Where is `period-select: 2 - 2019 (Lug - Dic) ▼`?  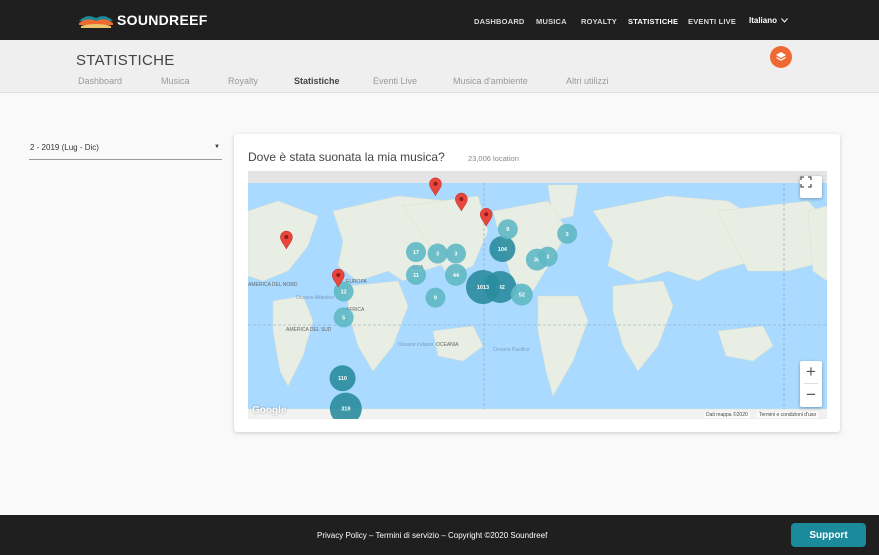
period-select: 2 - 2019 (Lug - Dic) ▼ is located at coordinates (125, 149).